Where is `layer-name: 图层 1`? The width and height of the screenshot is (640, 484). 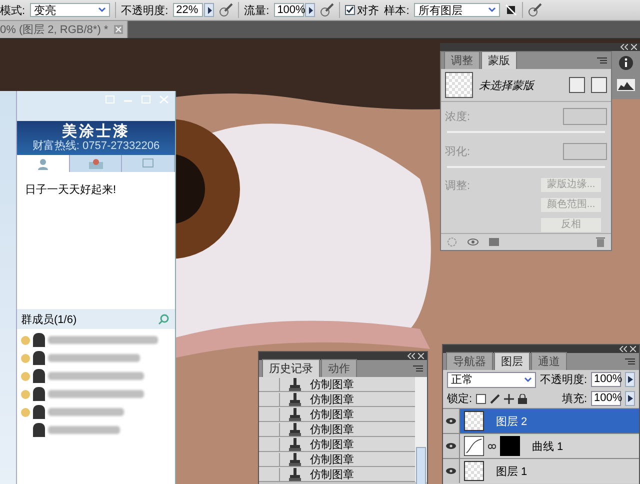 layer-name: 图层 1 is located at coordinates (512, 471).